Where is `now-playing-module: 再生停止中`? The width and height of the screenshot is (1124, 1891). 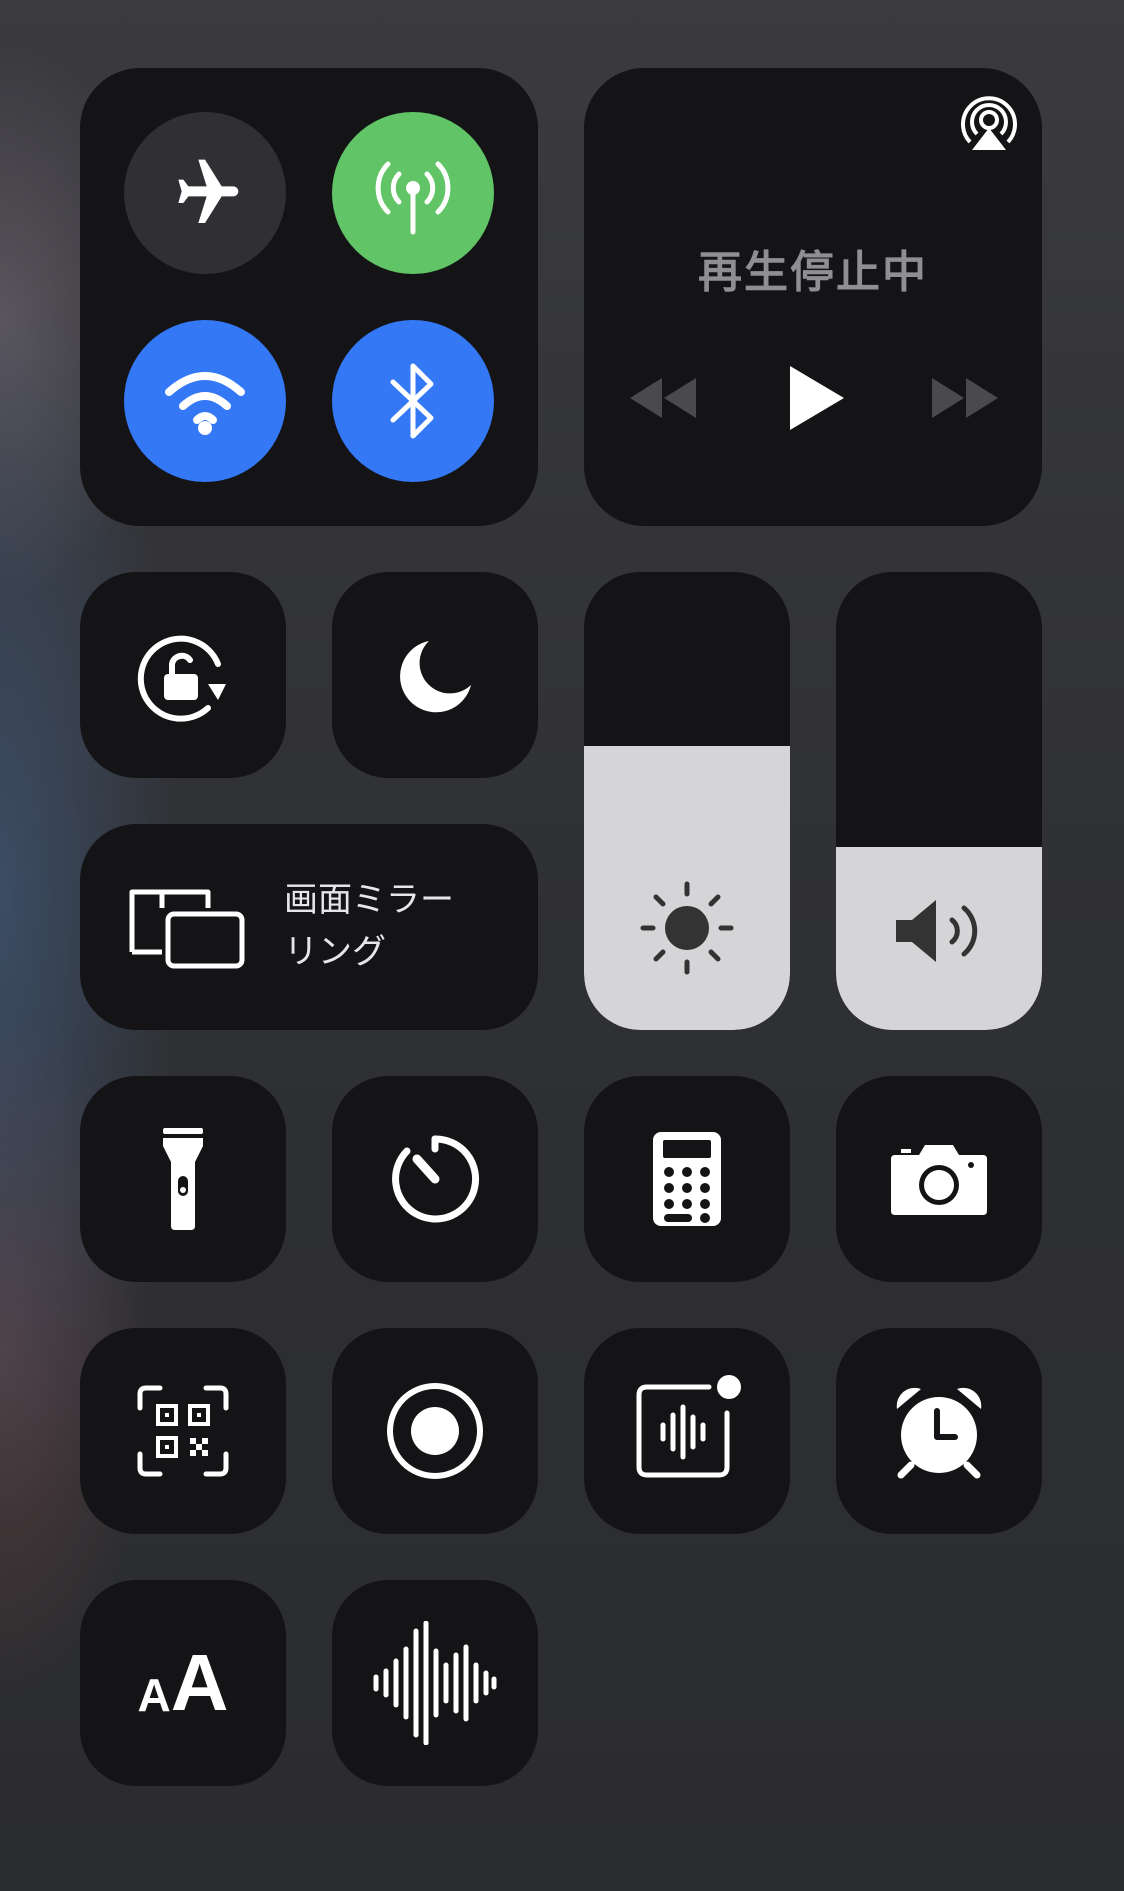
now-playing-module: 再生停止中 is located at coordinates (813, 297).